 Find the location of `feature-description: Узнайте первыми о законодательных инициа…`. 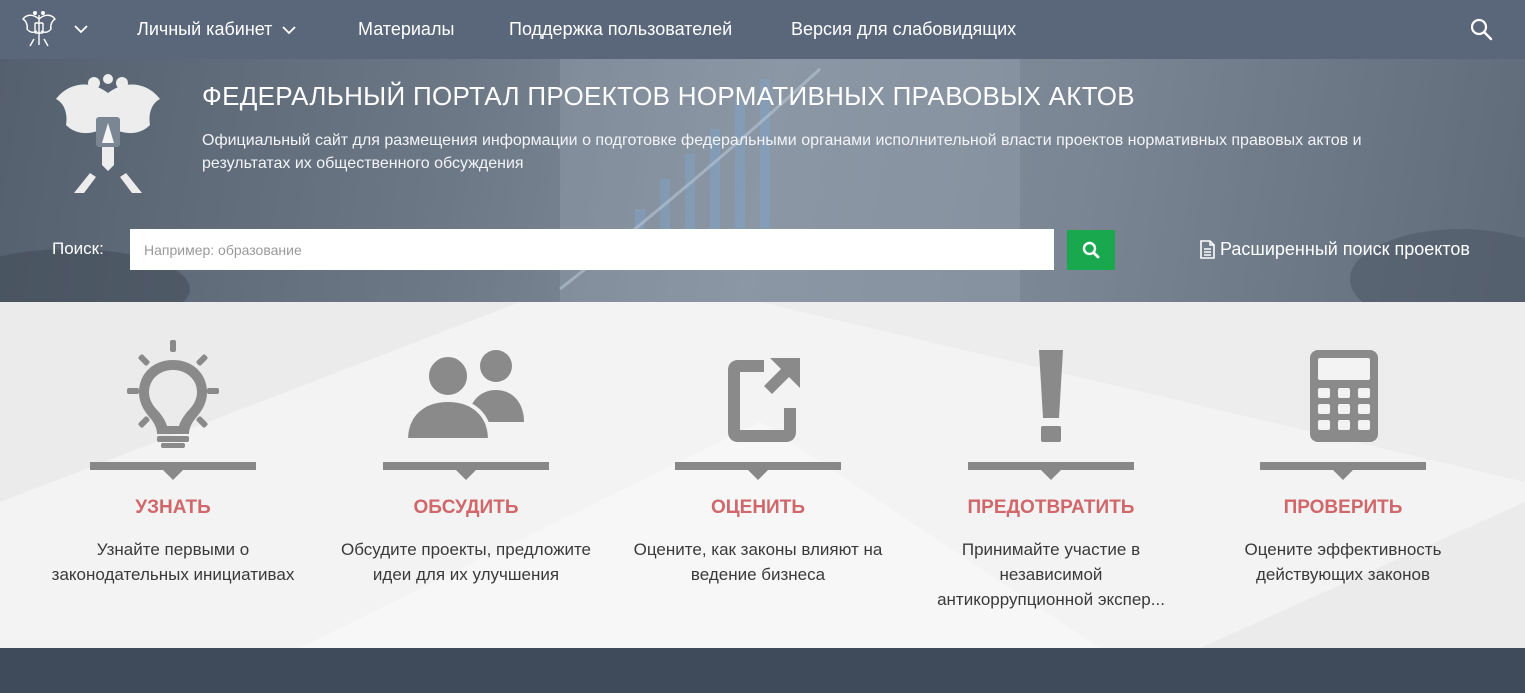

feature-description: Узнайте первыми о законодательных инициа… is located at coordinates (173, 562).